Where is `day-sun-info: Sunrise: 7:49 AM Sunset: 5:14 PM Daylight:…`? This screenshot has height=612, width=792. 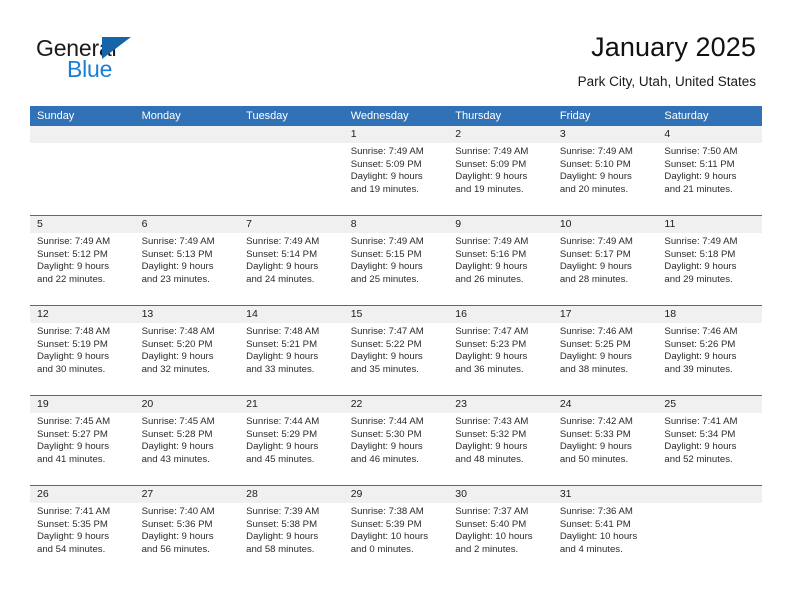
day-sun-info: Sunrise: 7:49 AM Sunset: 5:14 PM Daylight:… is located at coordinates (291, 259).